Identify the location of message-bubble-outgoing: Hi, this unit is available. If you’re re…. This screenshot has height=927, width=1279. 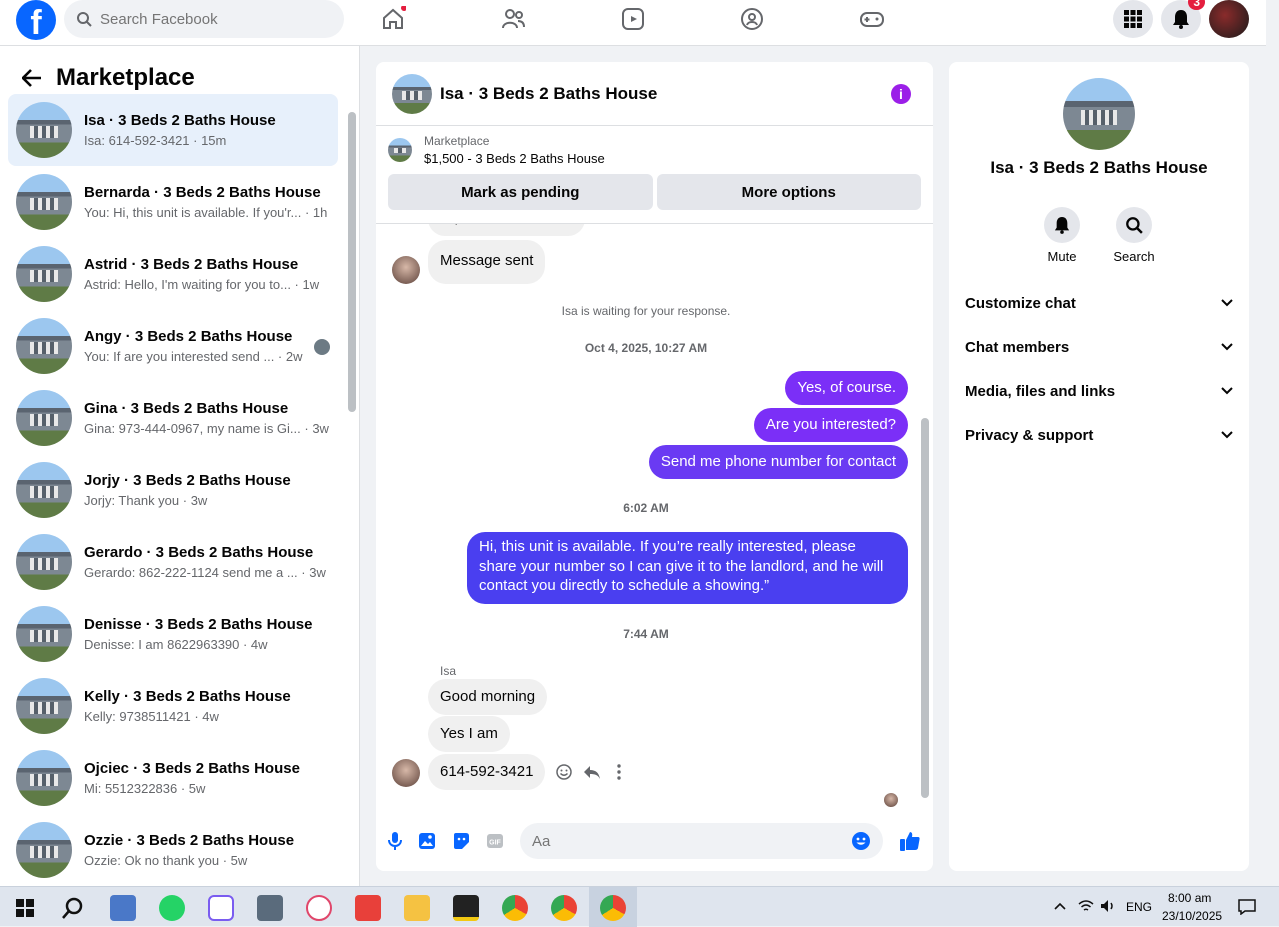
(687, 568).